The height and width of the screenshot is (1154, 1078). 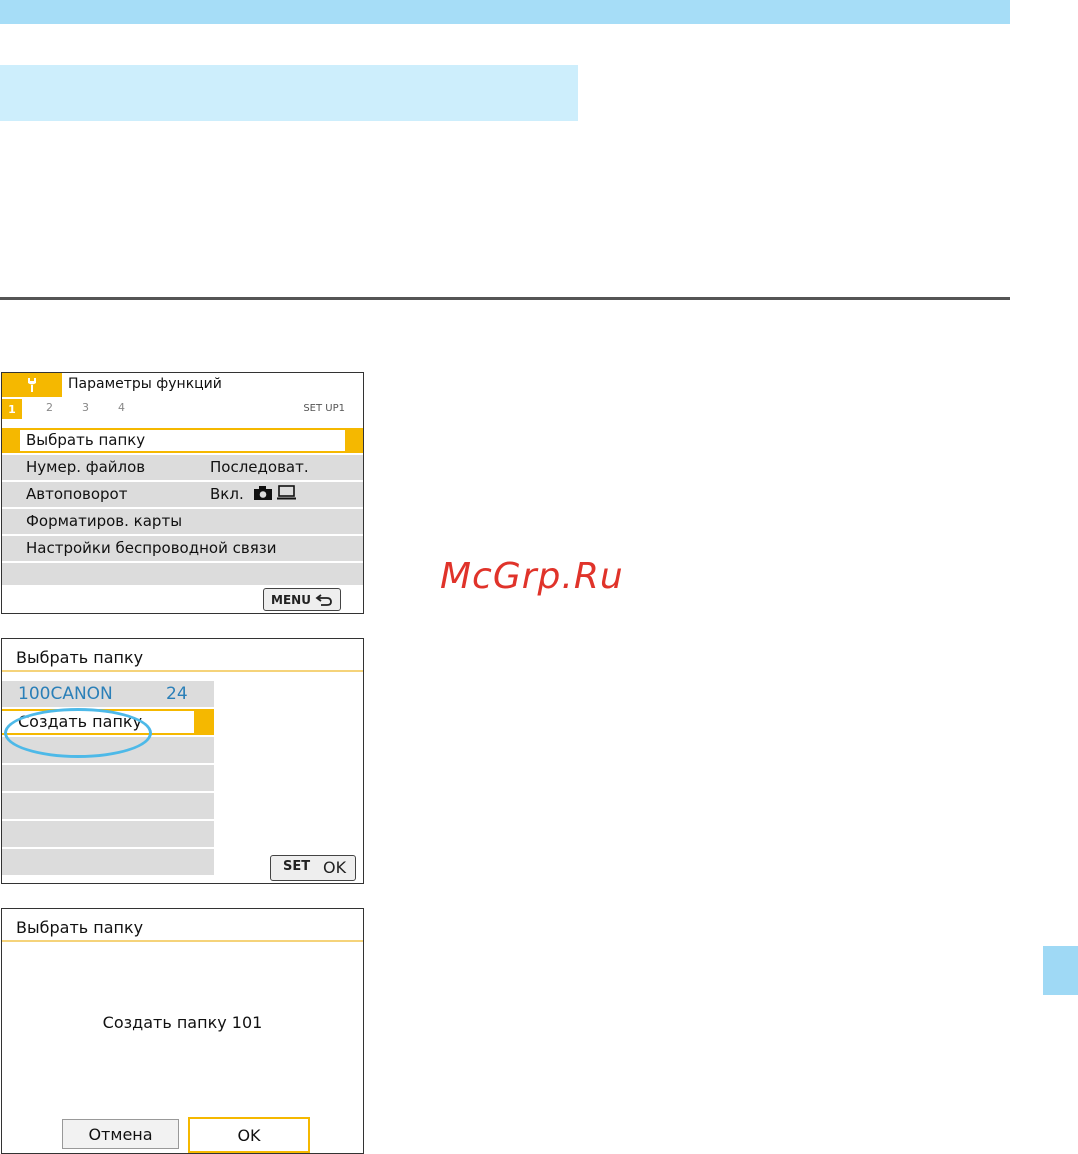 I want to click on section-divider, so click(x=505, y=298).